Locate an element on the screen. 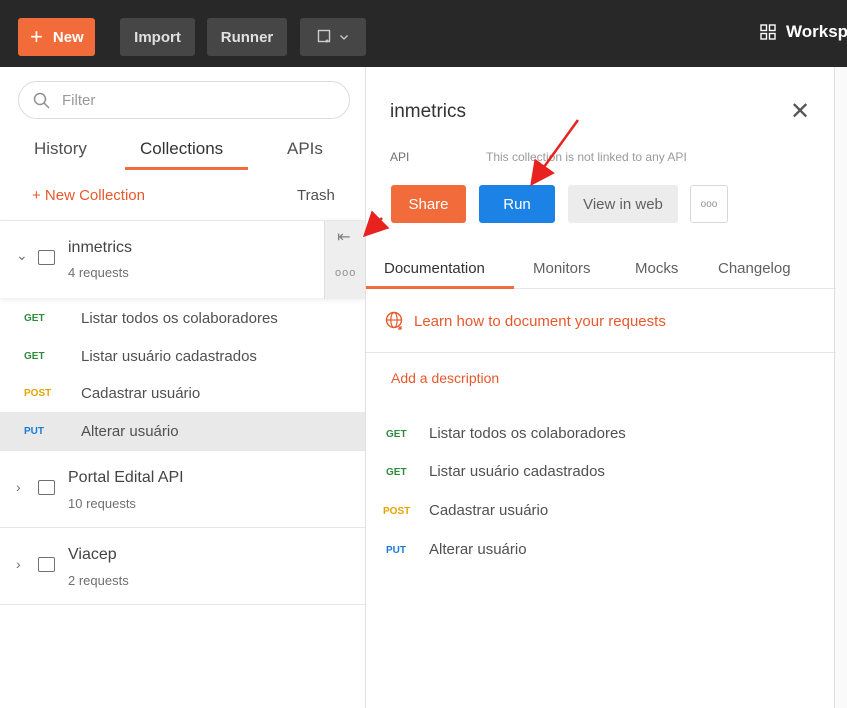  view-in-web-label: View in web is located at coordinates (623, 204).